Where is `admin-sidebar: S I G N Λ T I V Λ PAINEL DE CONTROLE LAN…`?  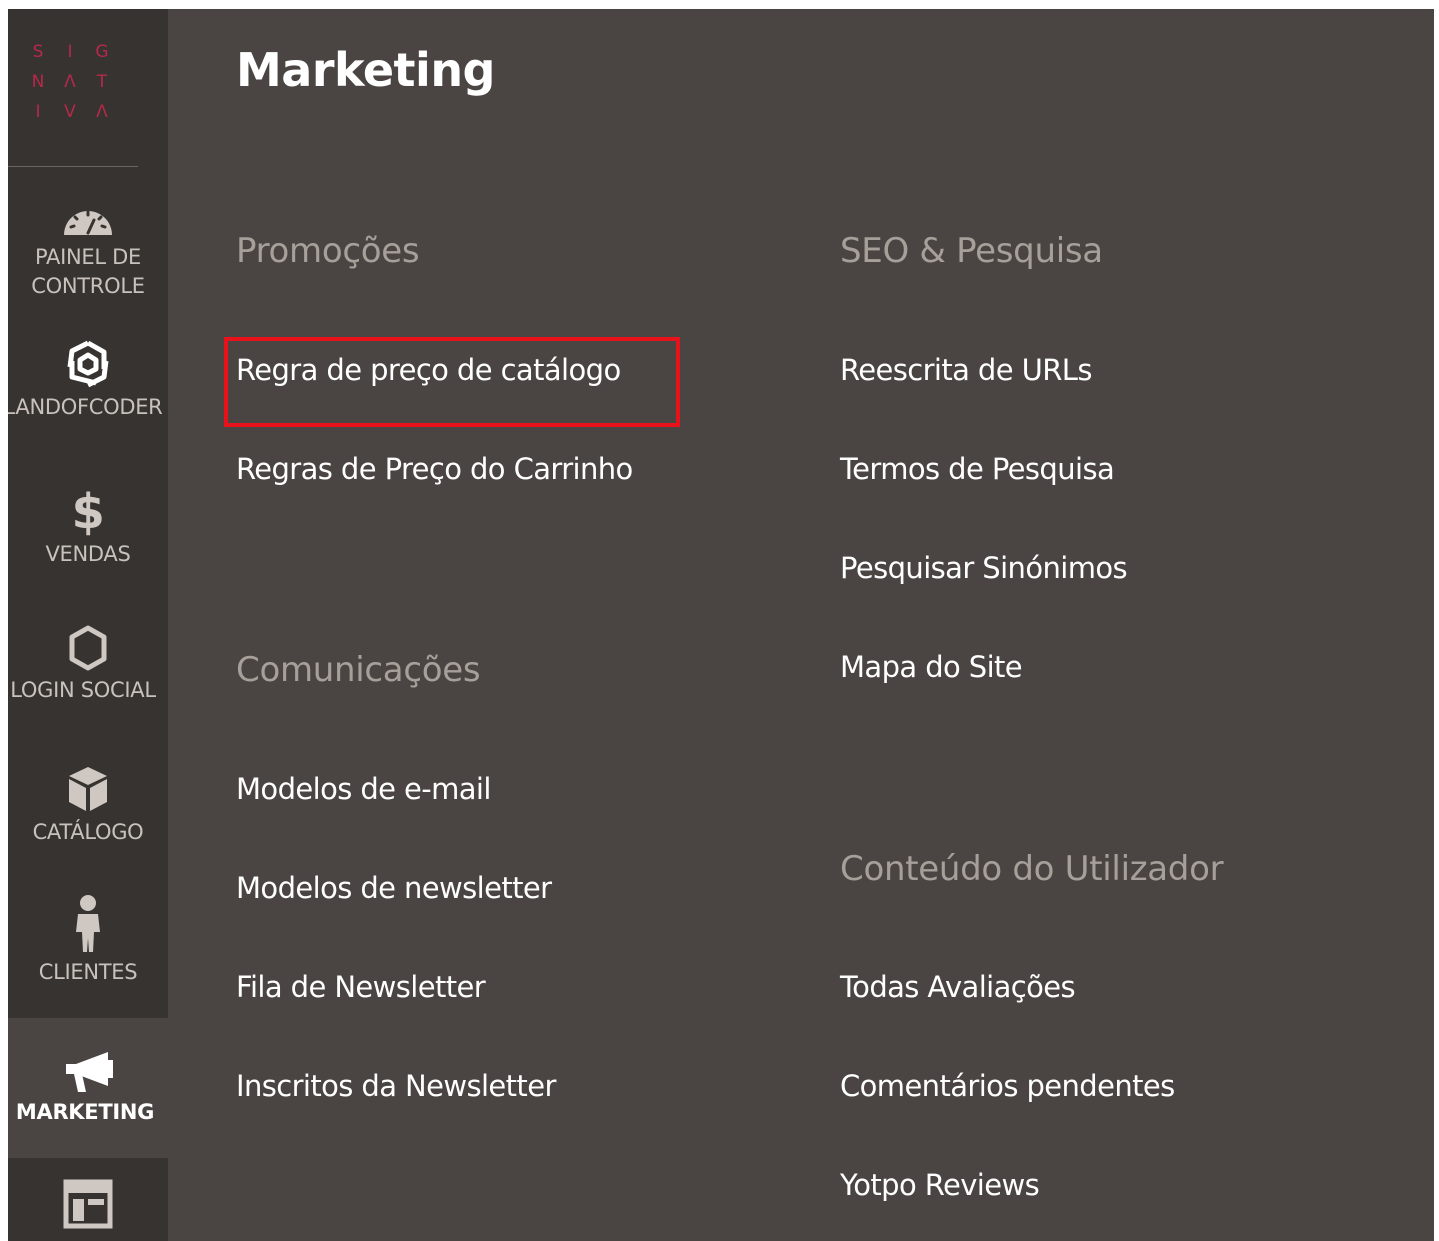
admin-sidebar: S I G N Λ T I V Λ PAINEL DE CONTROLE LAN… is located at coordinates (88, 625).